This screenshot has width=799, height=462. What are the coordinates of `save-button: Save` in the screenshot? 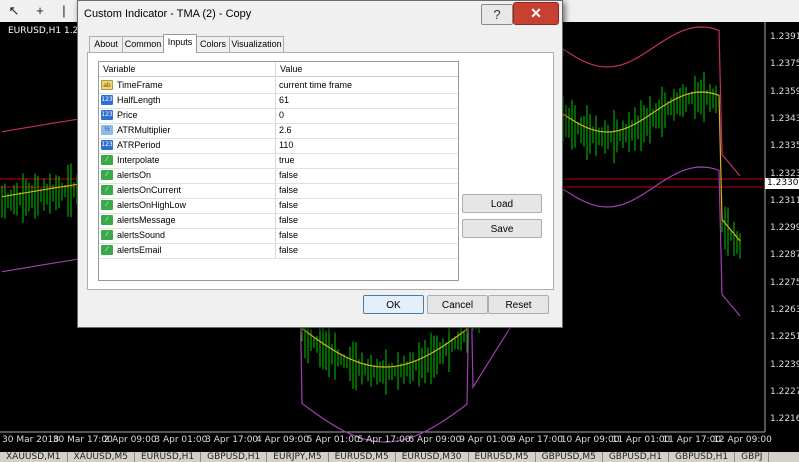 It's located at (502, 228).